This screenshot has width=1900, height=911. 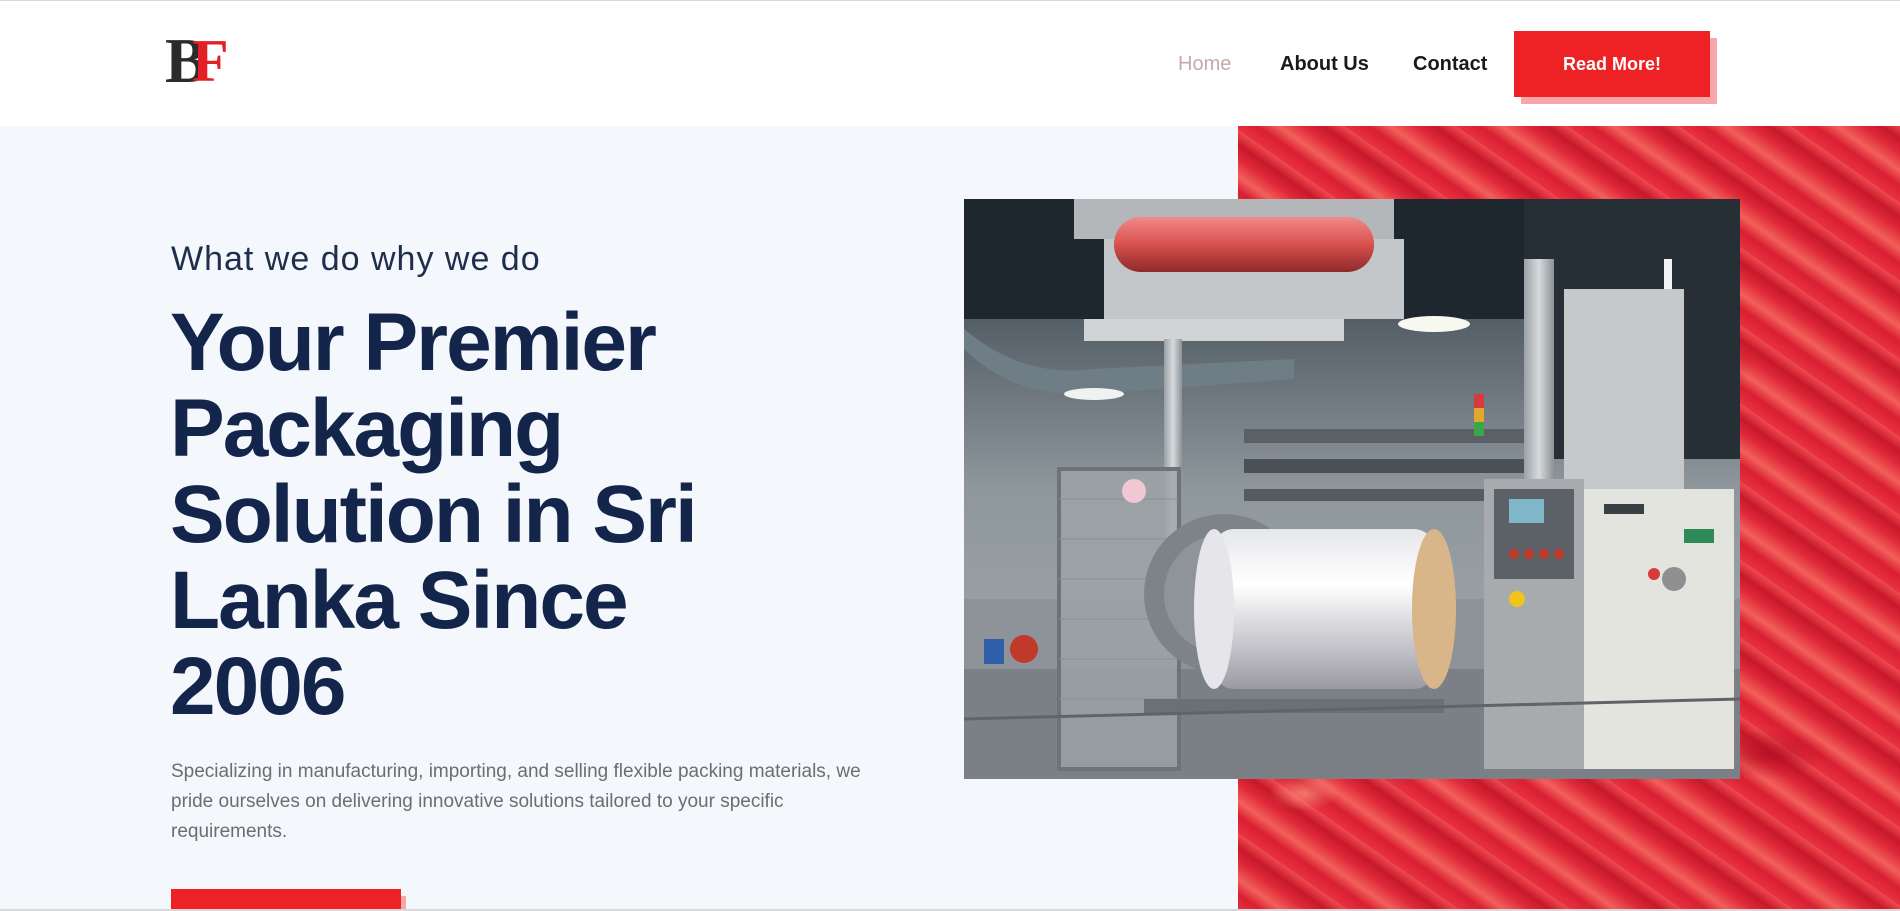 I want to click on nav-contact-link: Contact, so click(x=1450, y=64).